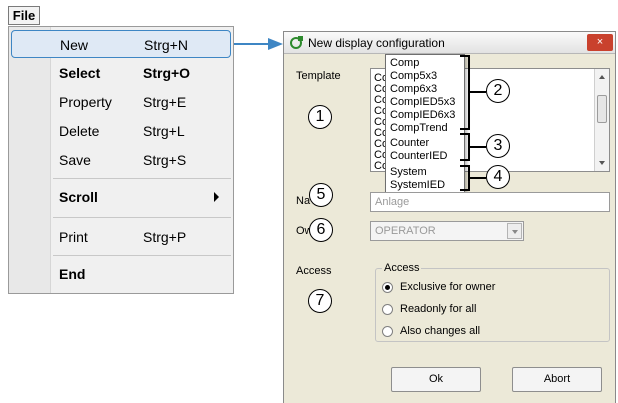 This screenshot has height=403, width=618. I want to click on access-option-label: Exclusive for owner, so click(448, 287).